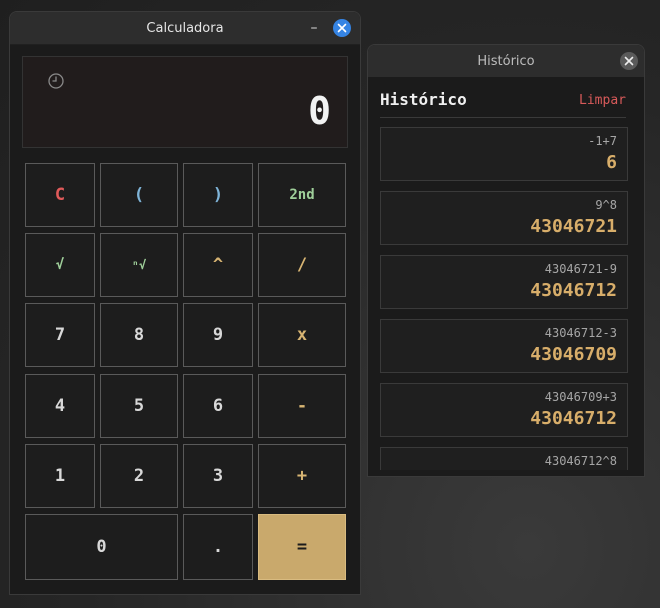 The height and width of the screenshot is (608, 660). What do you see at coordinates (504, 346) in the screenshot?
I see `history-item: 43046712-3 43046709` at bounding box center [504, 346].